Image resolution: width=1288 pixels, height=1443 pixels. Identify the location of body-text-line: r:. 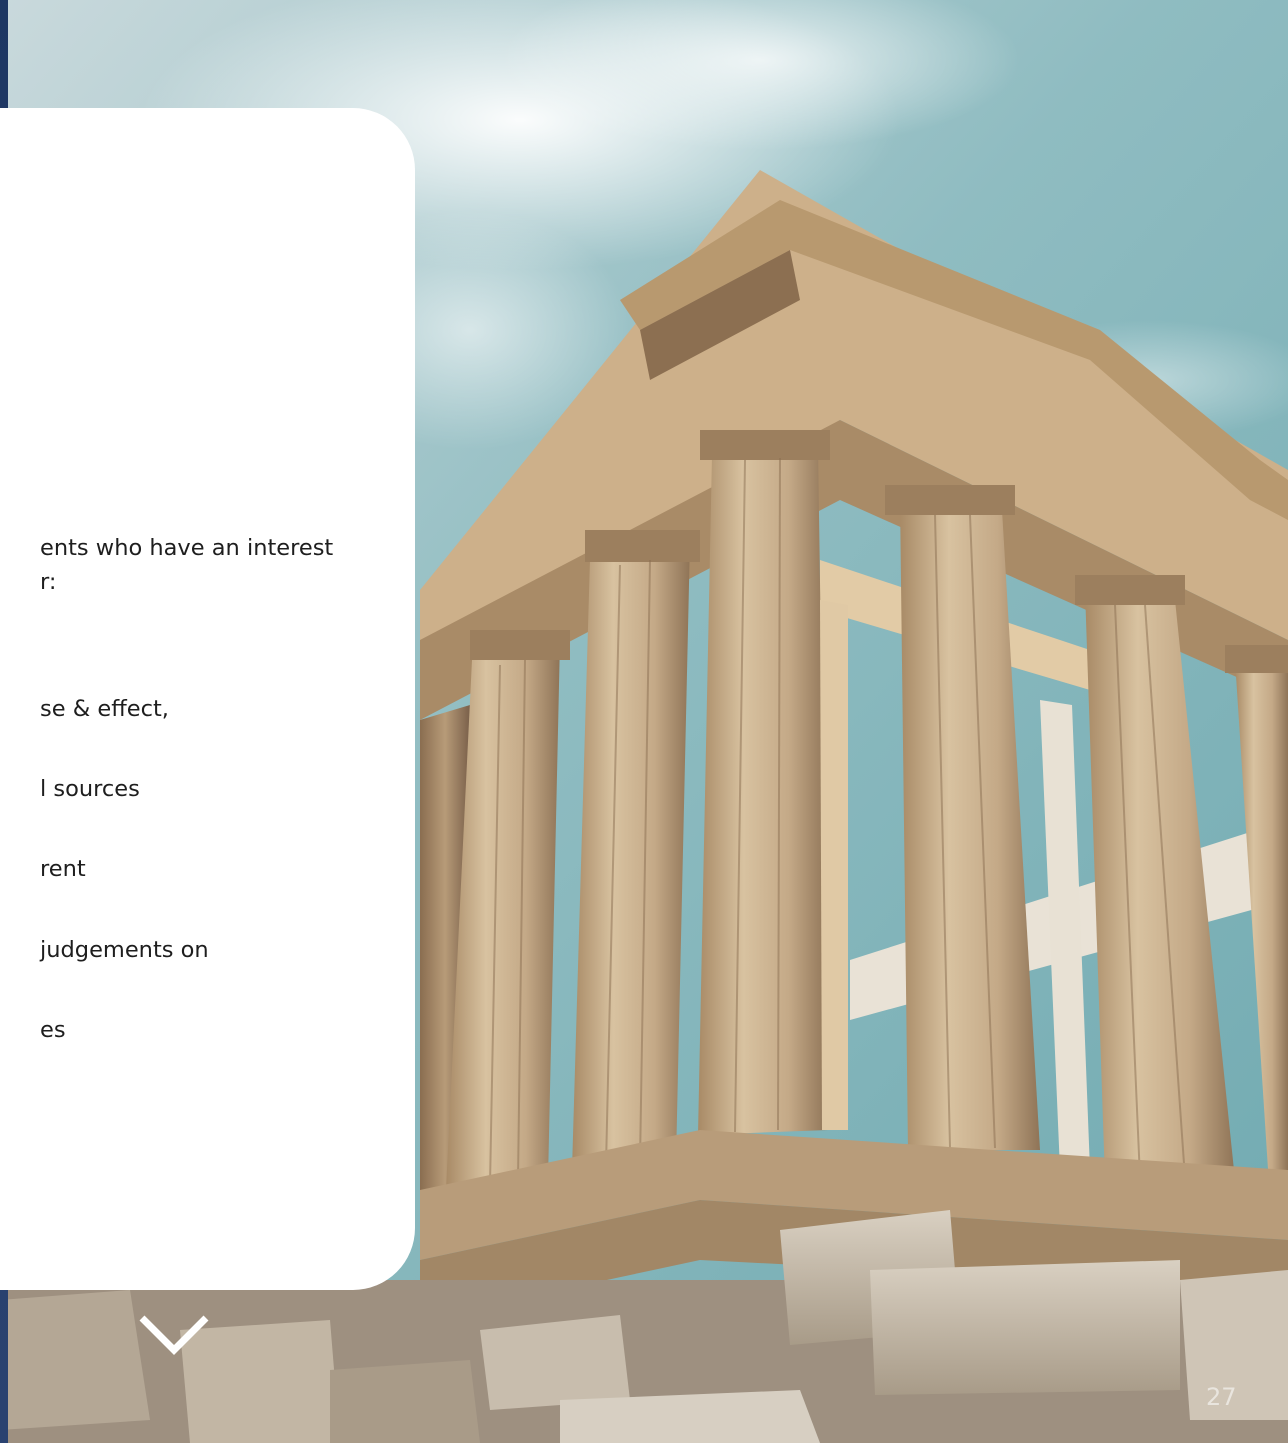
(48, 582).